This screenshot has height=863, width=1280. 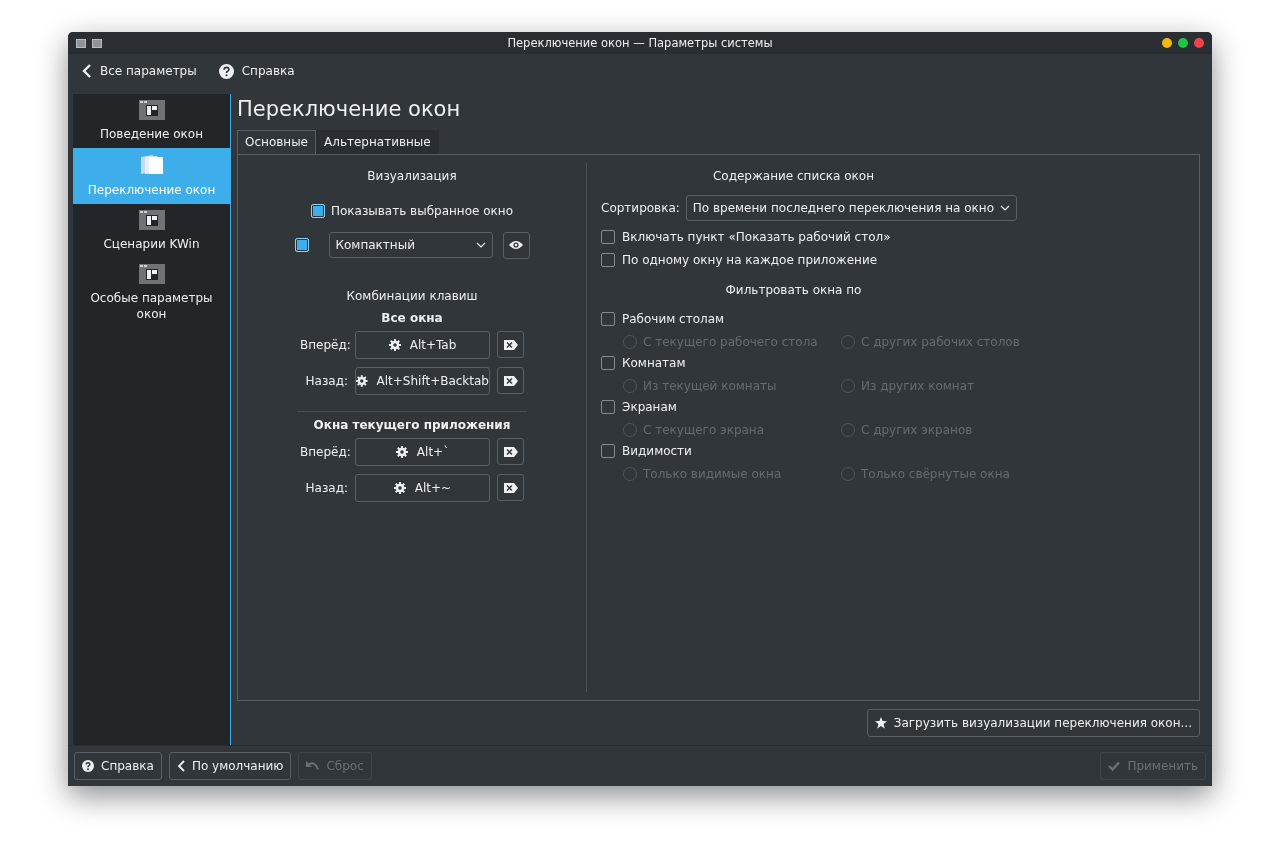 What do you see at coordinates (377, 141) in the screenshot?
I see `tab: Альтернативные` at bounding box center [377, 141].